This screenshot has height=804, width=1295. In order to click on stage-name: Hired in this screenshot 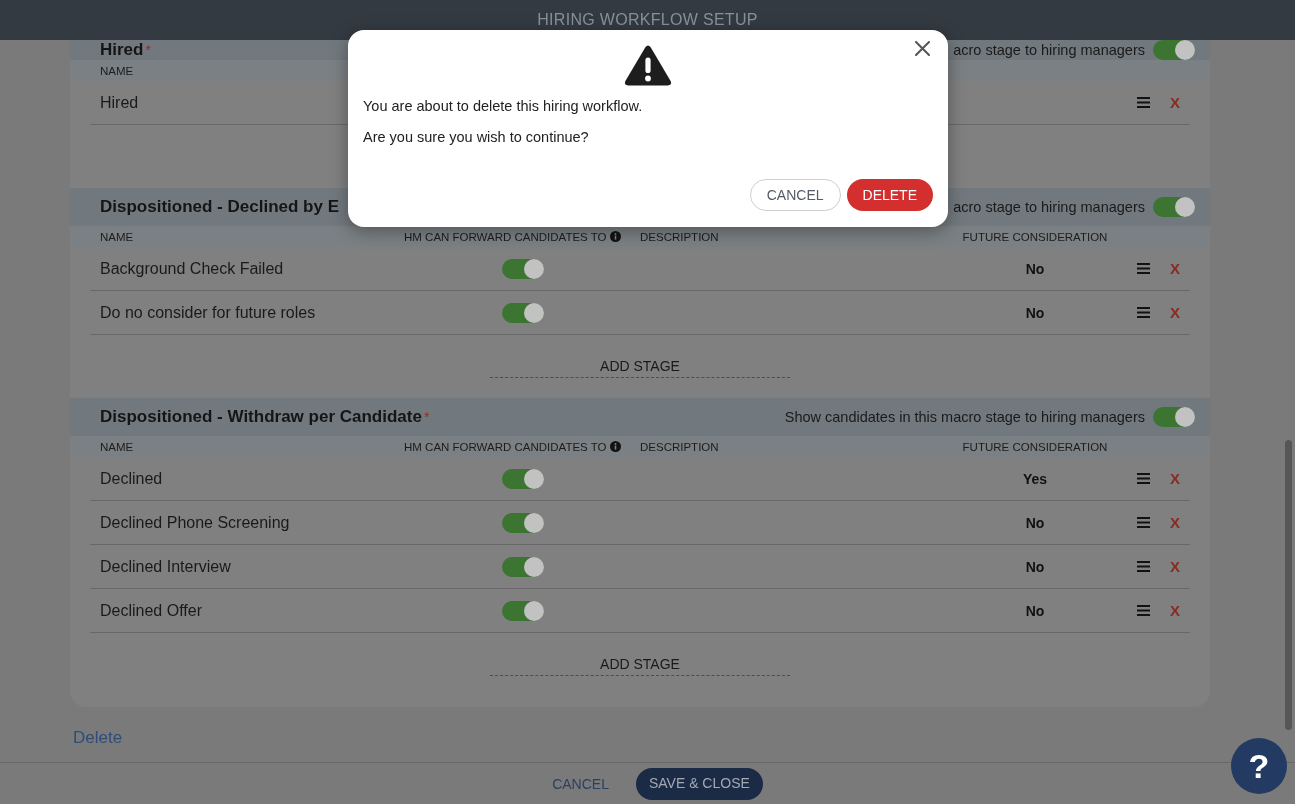, I will do `click(119, 102)`.